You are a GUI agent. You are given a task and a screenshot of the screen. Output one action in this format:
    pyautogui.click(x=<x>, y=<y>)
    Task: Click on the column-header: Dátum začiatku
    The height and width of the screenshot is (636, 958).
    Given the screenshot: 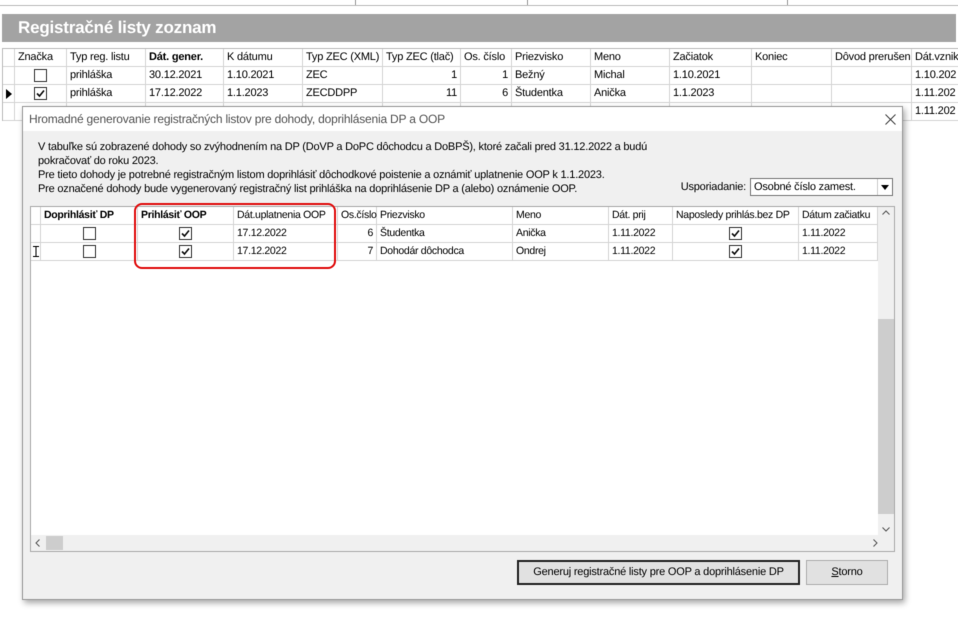 What is the action you would take?
    pyautogui.click(x=836, y=216)
    